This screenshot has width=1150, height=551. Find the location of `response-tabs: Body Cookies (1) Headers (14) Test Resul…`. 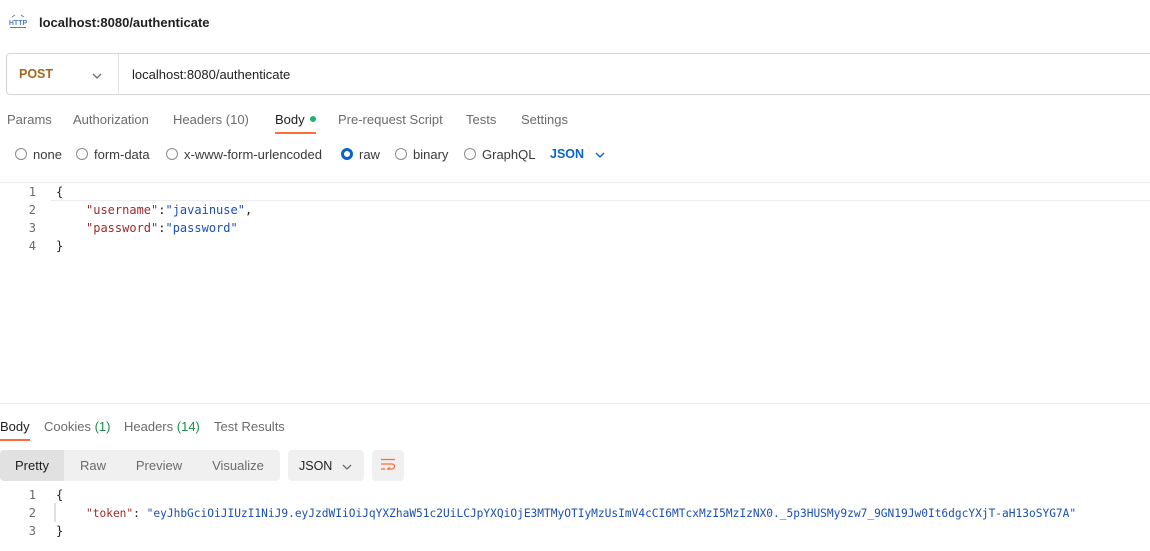

response-tabs: Body Cookies (1) Headers (14) Test Resul… is located at coordinates (575, 427).